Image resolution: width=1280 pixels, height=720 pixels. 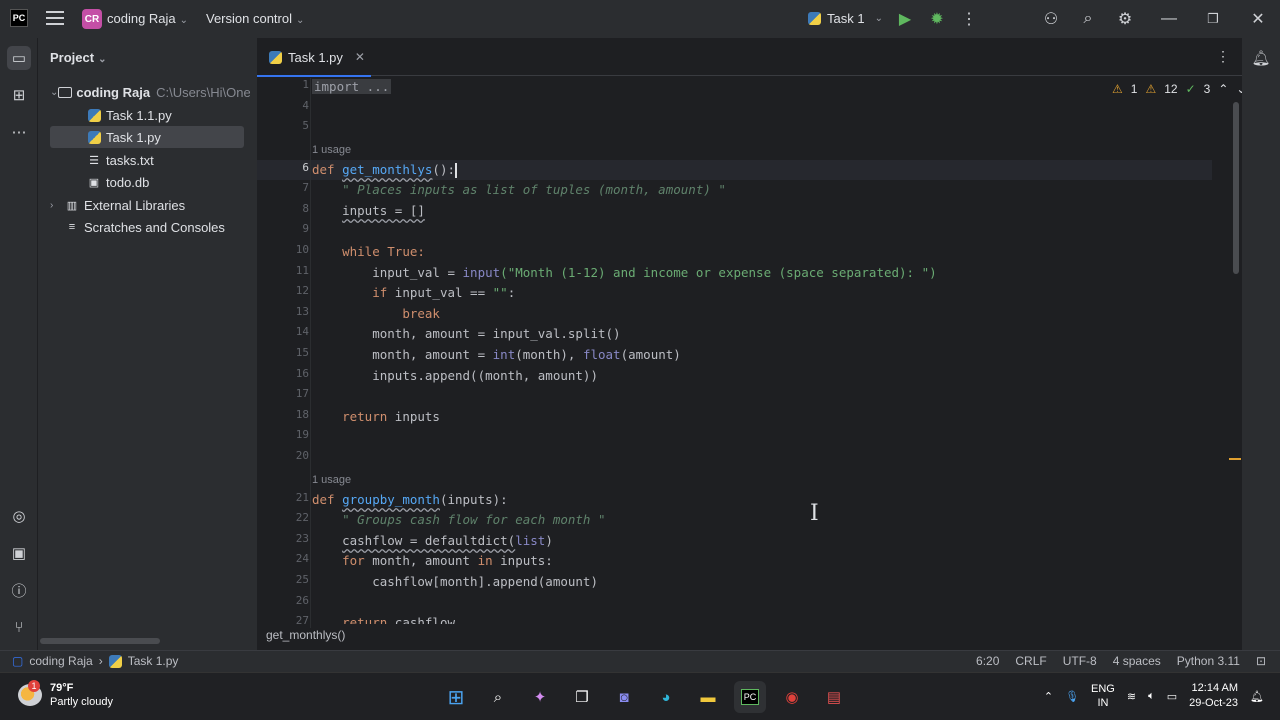 What do you see at coordinates (1223, 56) in the screenshot?
I see `tab-options-icon: ⋮` at bounding box center [1223, 56].